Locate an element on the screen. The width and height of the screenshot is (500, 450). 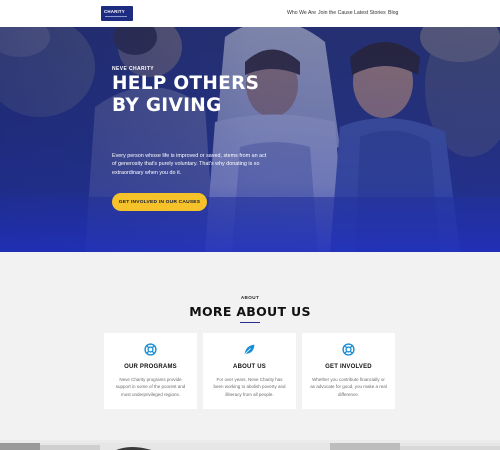
nav-who-we-are: Who We Are is located at coordinates (301, 13).